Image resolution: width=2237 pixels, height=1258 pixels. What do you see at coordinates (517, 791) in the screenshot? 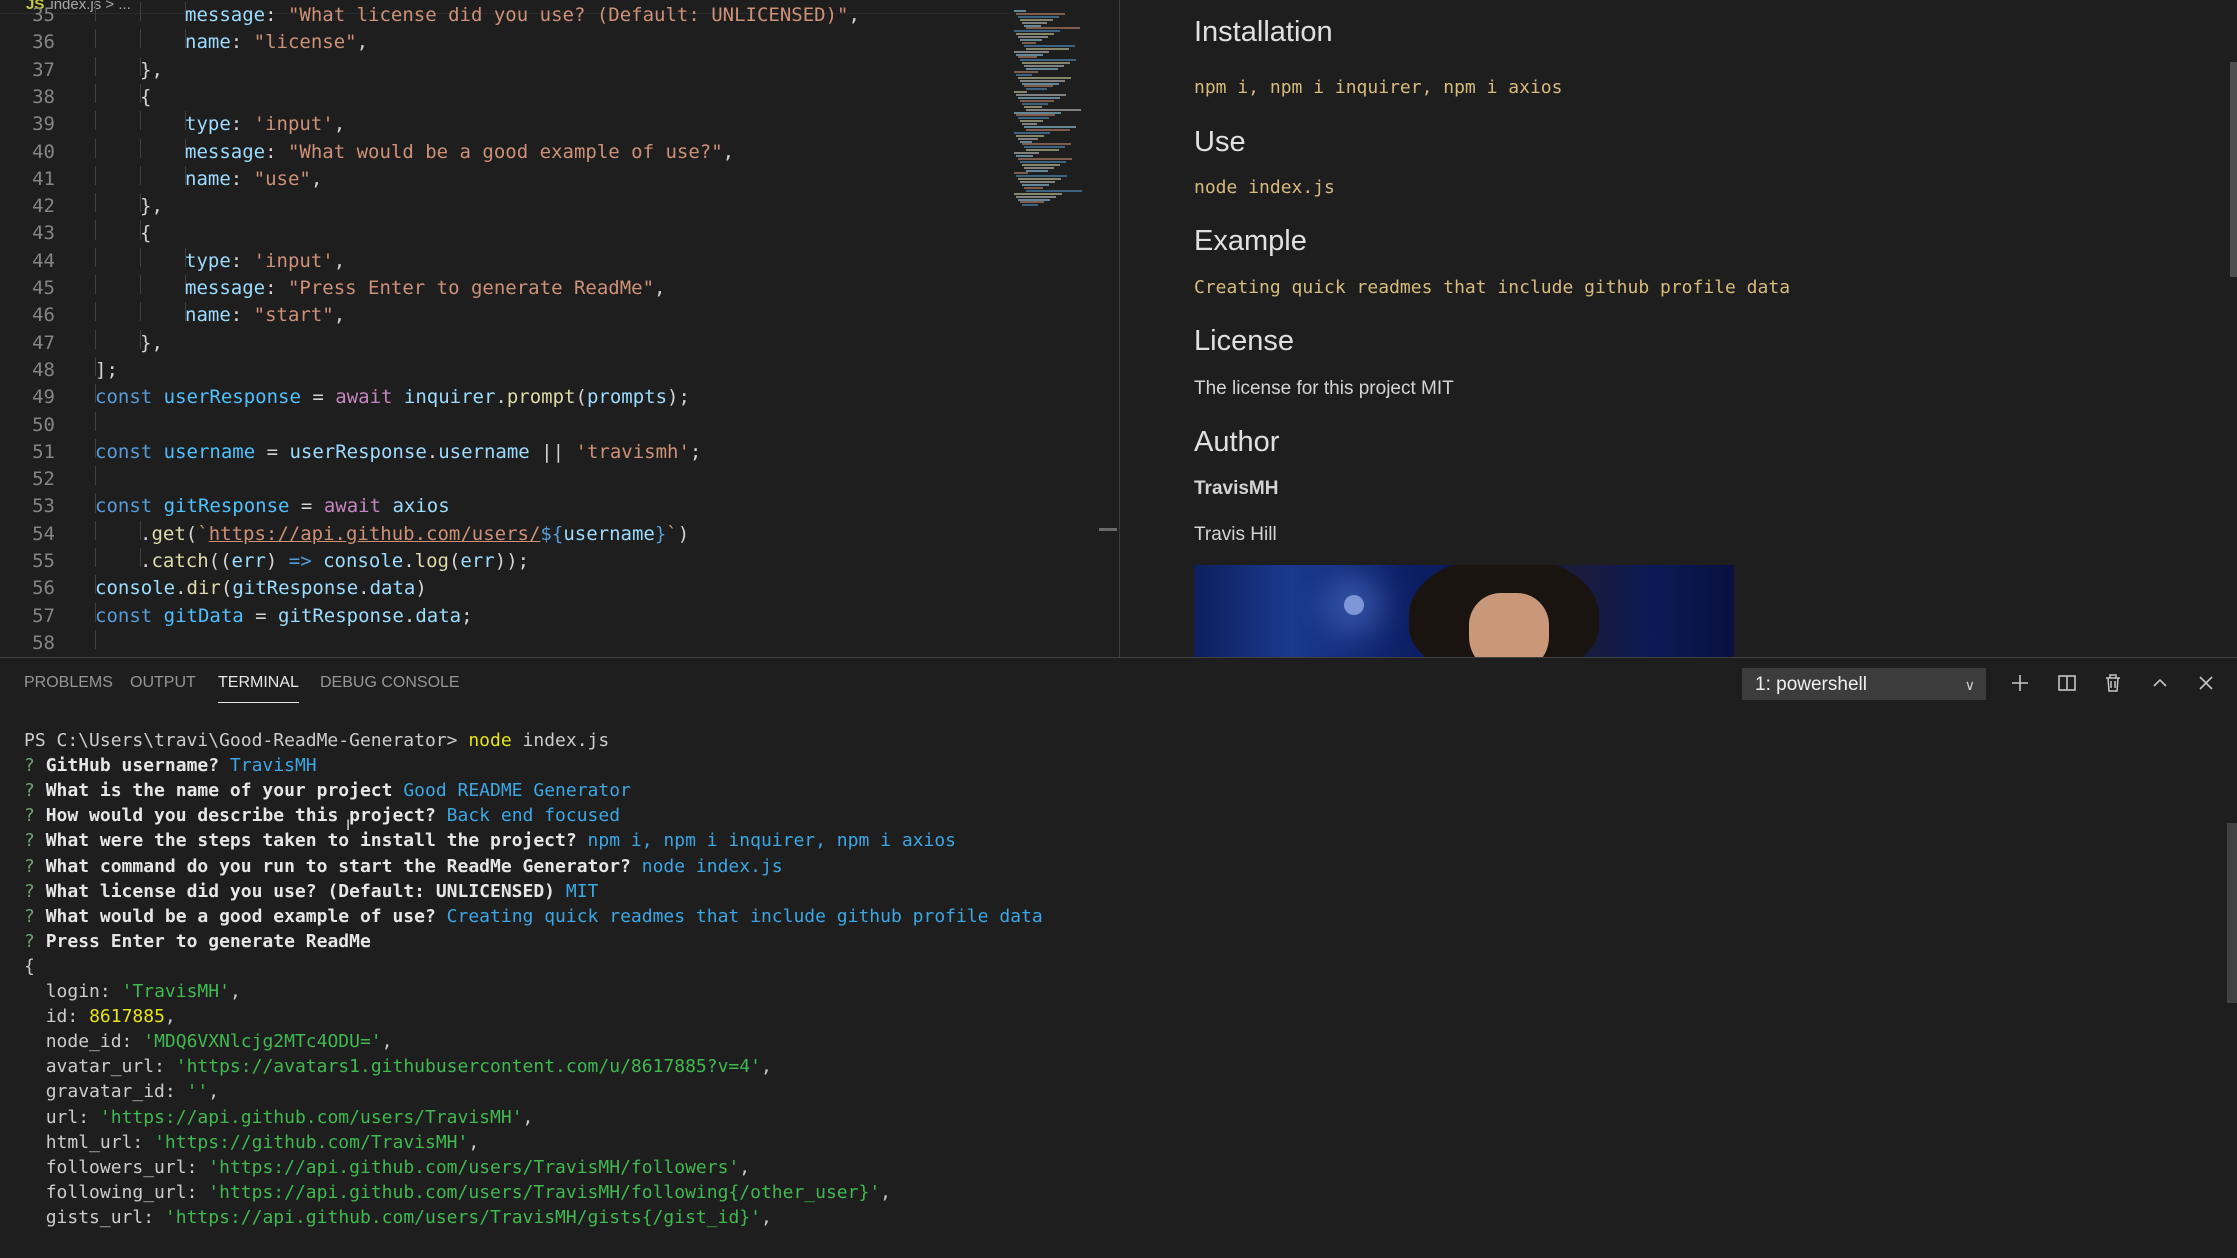
I see `terminal-answer: Good README Generator` at bounding box center [517, 791].